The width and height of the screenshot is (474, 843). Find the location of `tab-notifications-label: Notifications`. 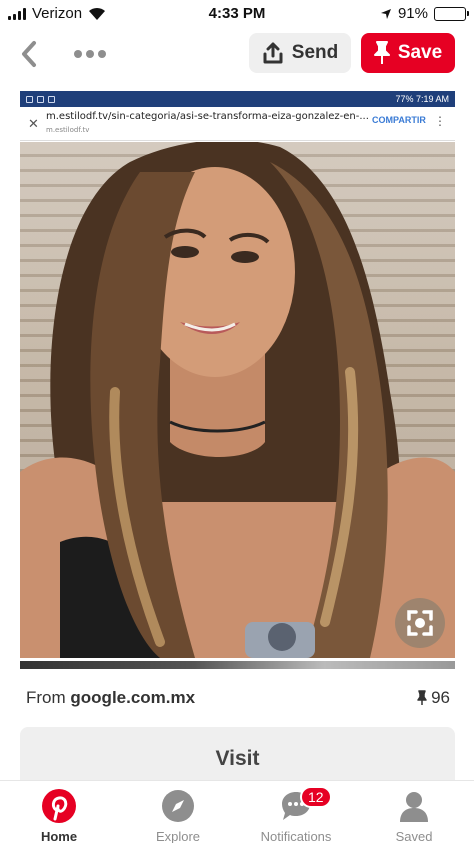

tab-notifications-label: Notifications is located at coordinates (296, 836).